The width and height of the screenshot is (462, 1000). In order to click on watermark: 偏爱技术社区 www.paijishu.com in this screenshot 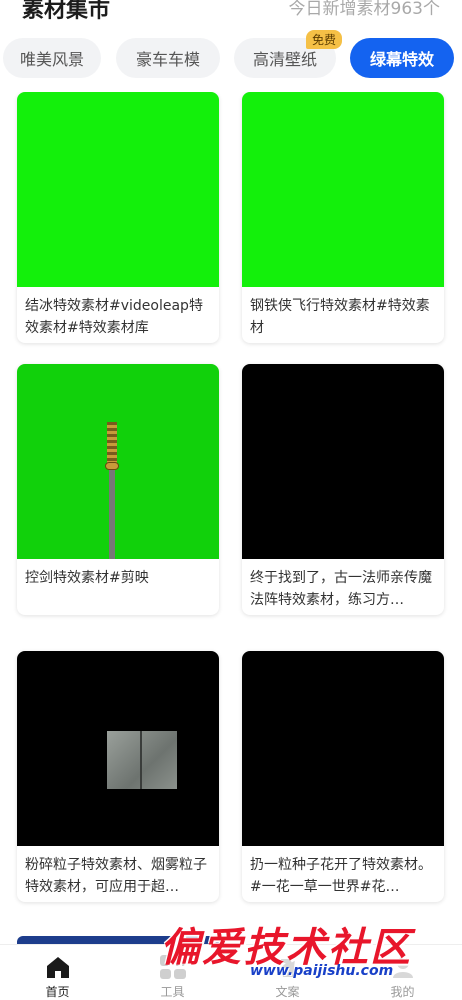, I will do `click(310, 950)`.